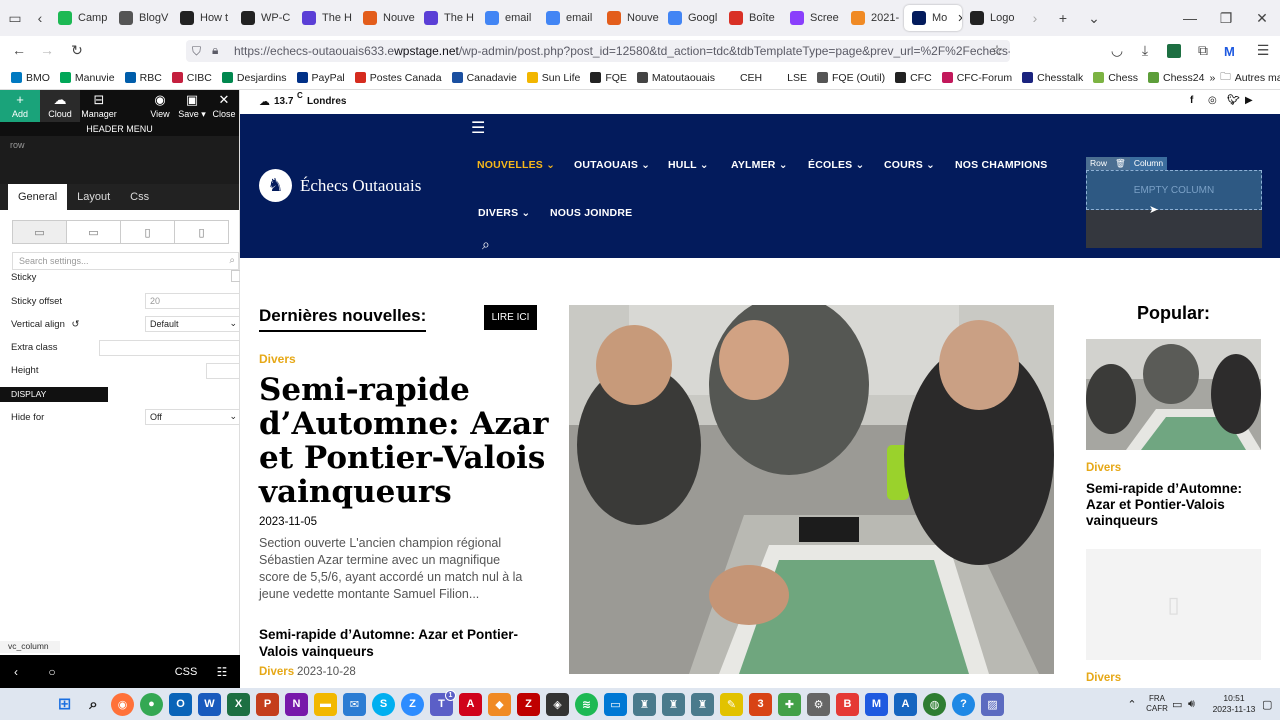 The image size is (1280, 720). Describe the element at coordinates (1174, 51) in the screenshot. I see `excel-extension-icon` at that location.